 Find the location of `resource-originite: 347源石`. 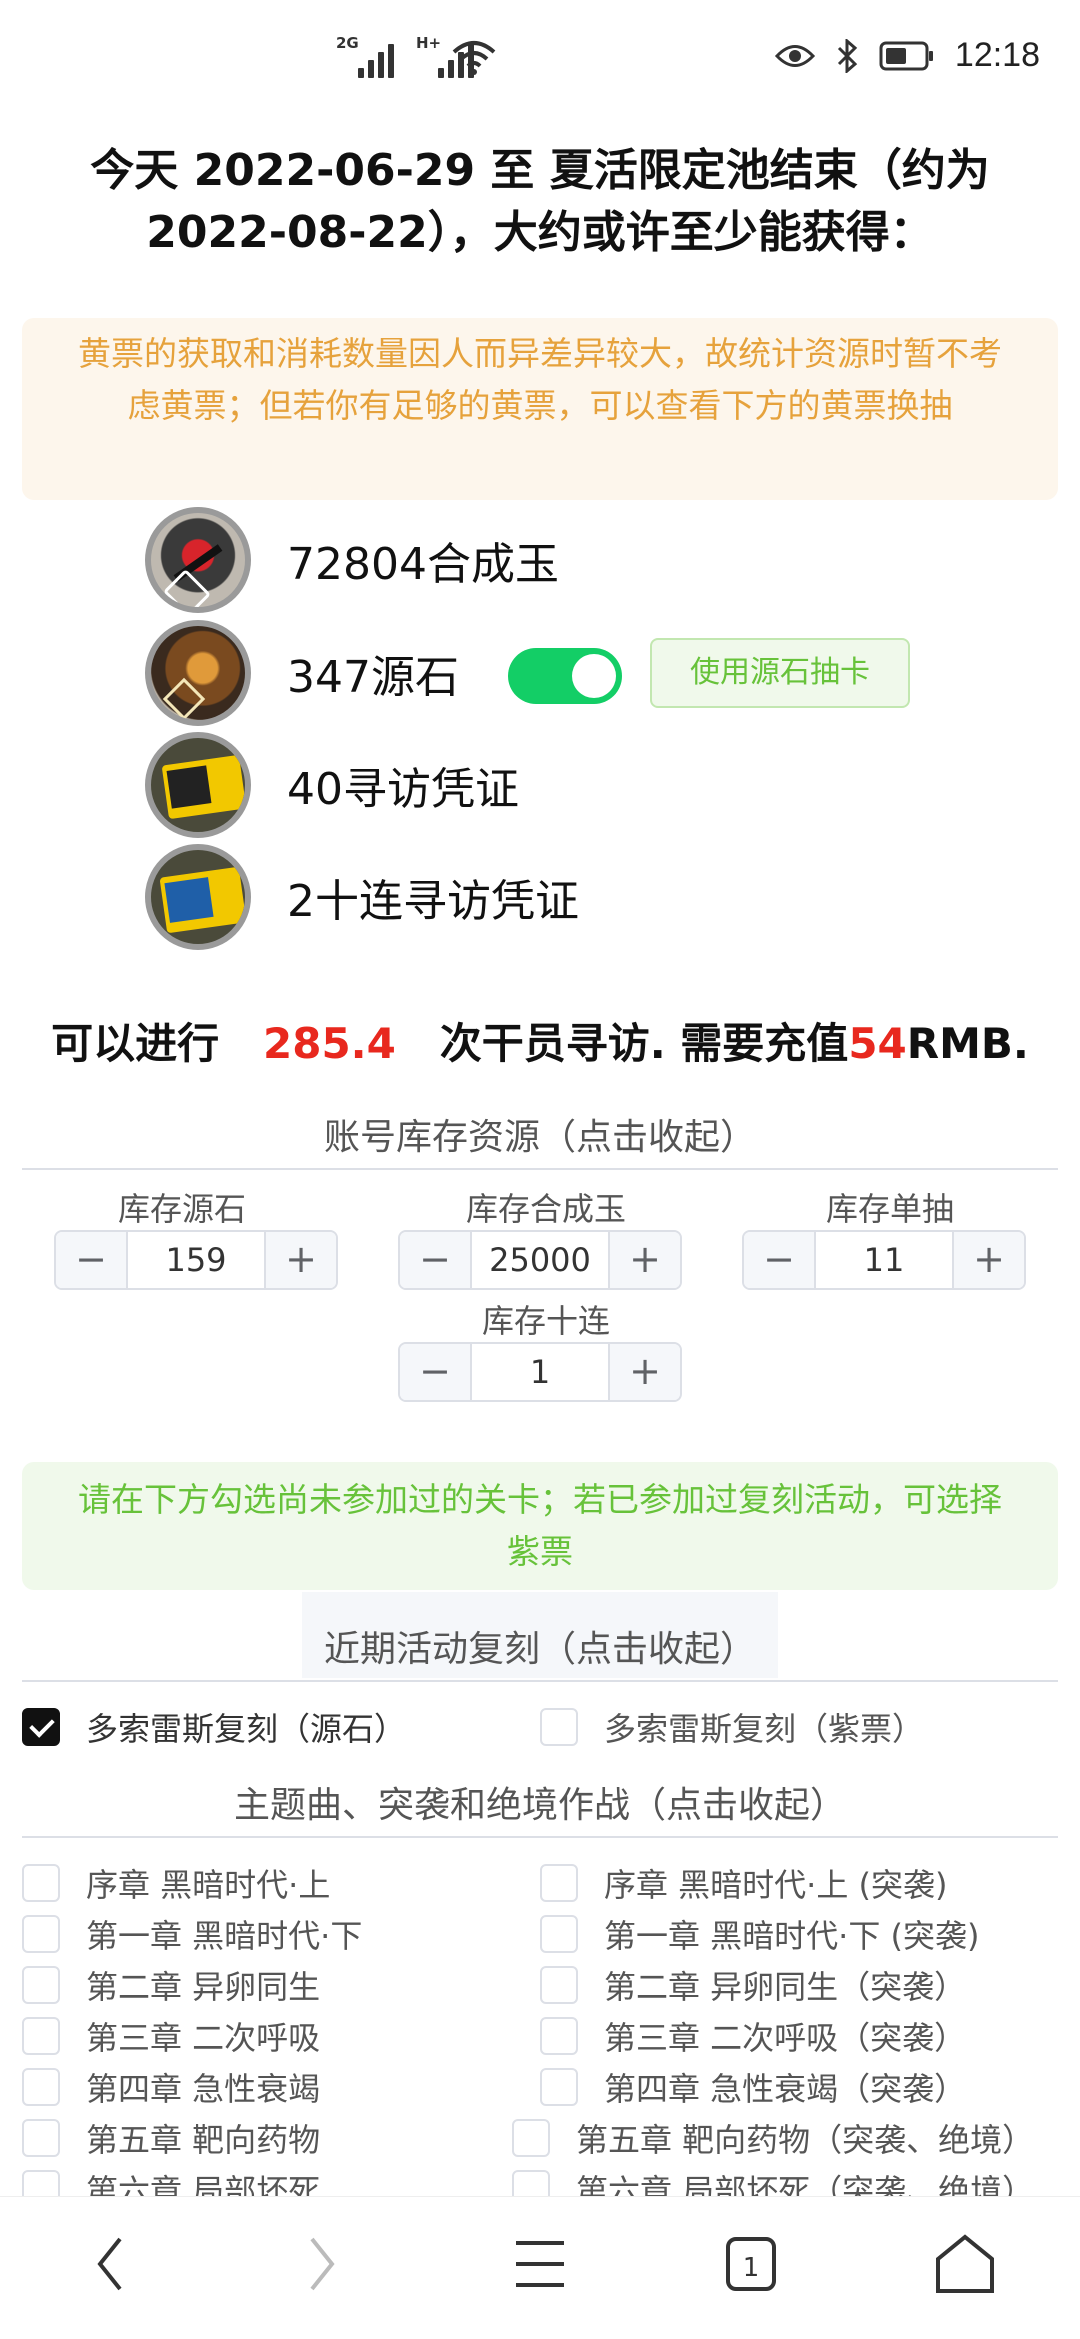

resource-originite: 347源石 is located at coordinates (302, 673).